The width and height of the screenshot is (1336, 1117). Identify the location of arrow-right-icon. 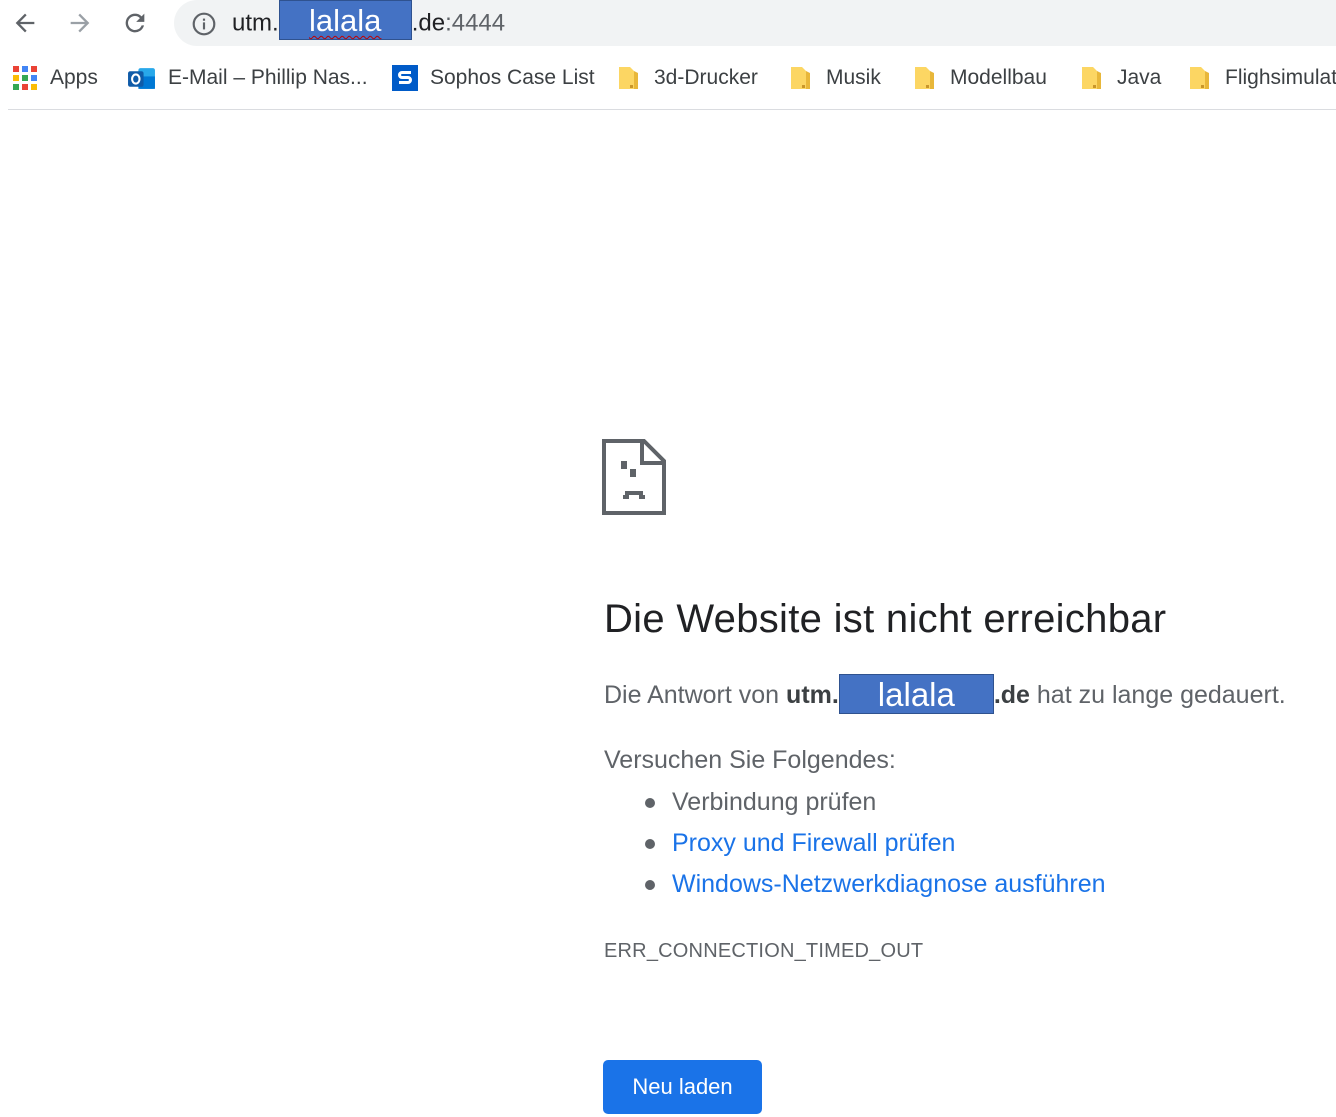
(80, 23).